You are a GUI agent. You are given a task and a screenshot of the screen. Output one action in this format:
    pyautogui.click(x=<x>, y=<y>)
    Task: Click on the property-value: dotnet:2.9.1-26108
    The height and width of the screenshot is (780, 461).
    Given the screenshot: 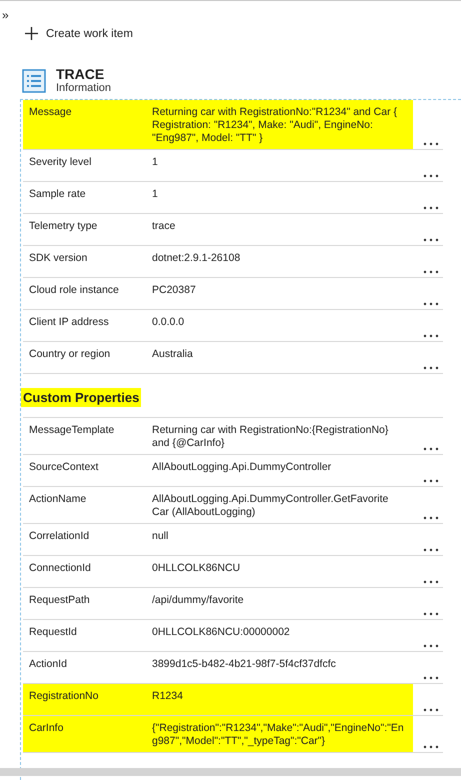 What is the action you would take?
    pyautogui.click(x=196, y=258)
    